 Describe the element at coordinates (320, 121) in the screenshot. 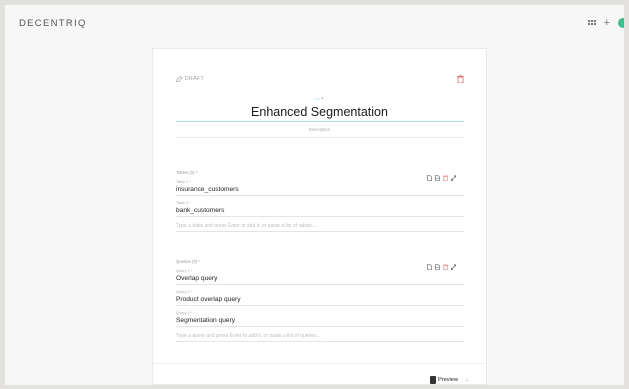

I see `title-underline` at that location.